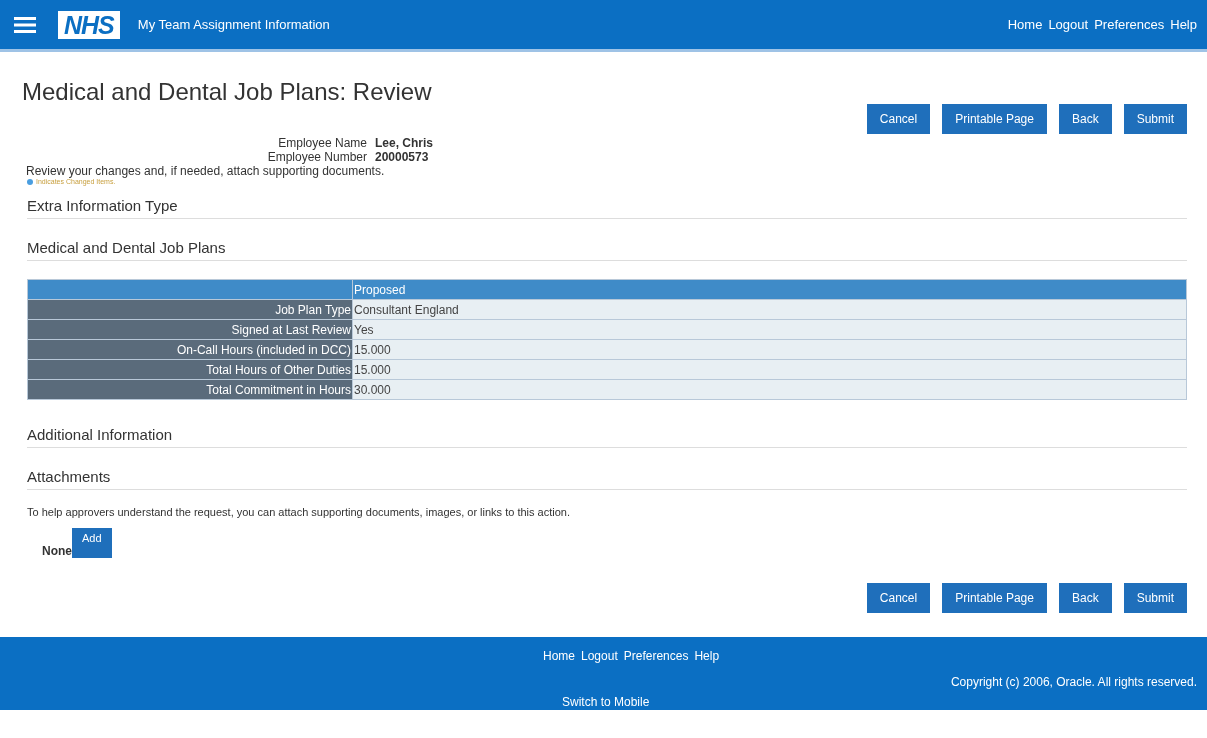  Describe the element at coordinates (599, 656) in the screenshot. I see `footer-link: Logout` at that location.